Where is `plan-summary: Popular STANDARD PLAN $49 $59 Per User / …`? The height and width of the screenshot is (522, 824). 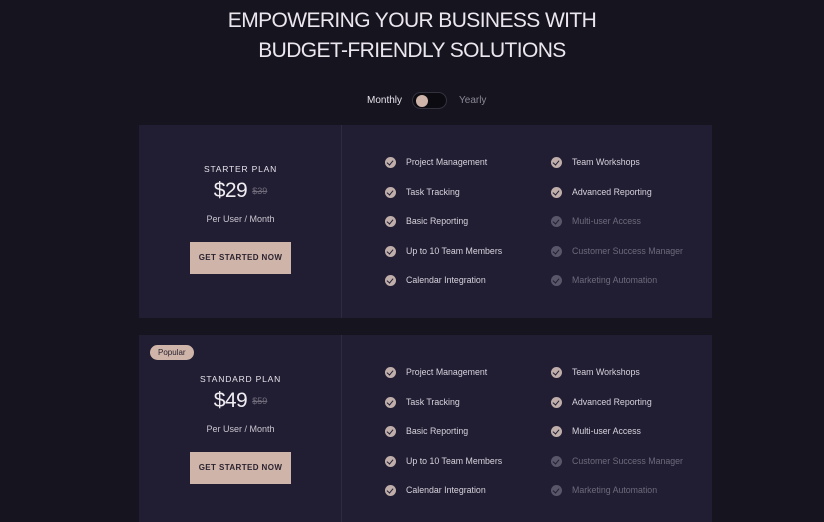
plan-summary: Popular STANDARD PLAN $49 $59 Per User / … is located at coordinates (240, 428).